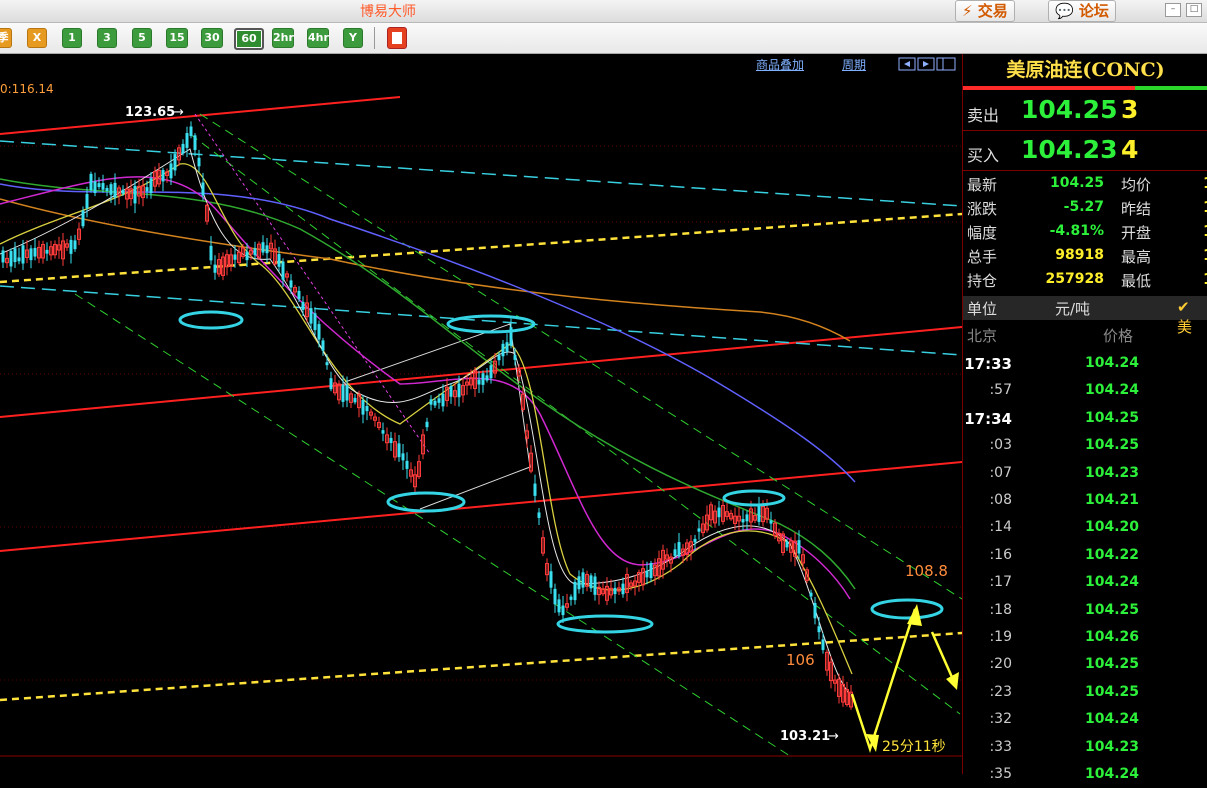 Image resolution: width=1207 pixels, height=788 pixels. What do you see at coordinates (318, 38) in the screenshot?
I see `period-button-9: 4hr` at bounding box center [318, 38].